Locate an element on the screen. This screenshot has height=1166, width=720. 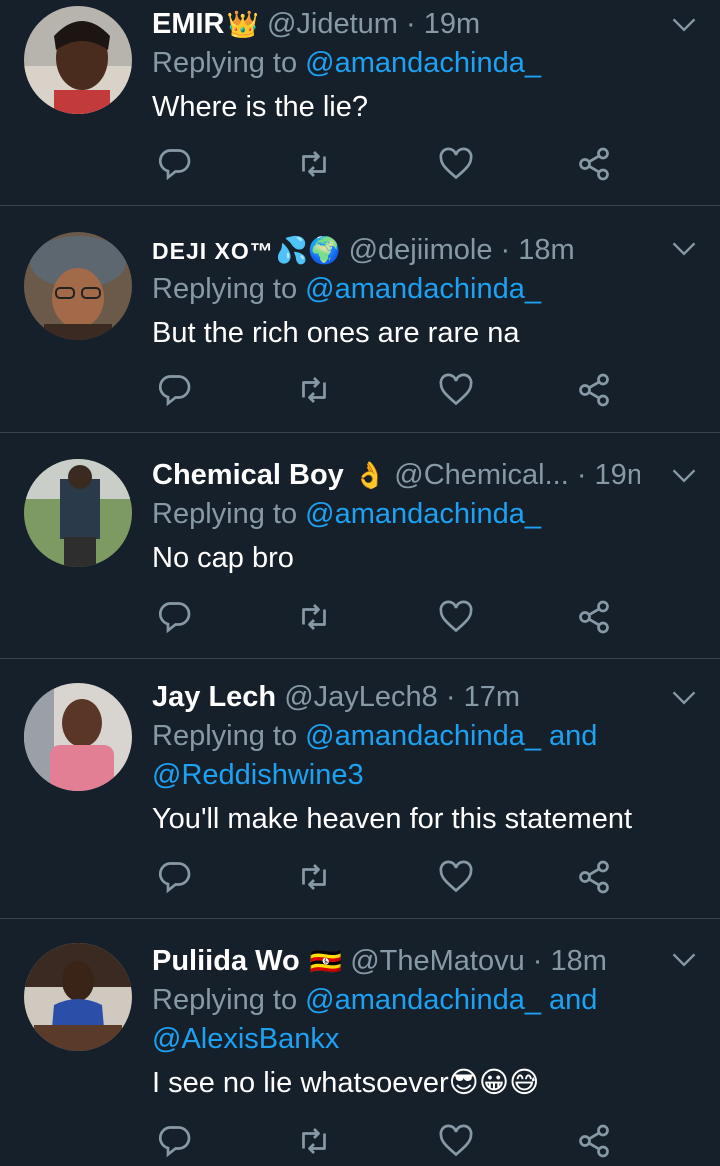
tweet-header: EMIR👑 @Jidetum · 19m is located at coordinates (396, 24).